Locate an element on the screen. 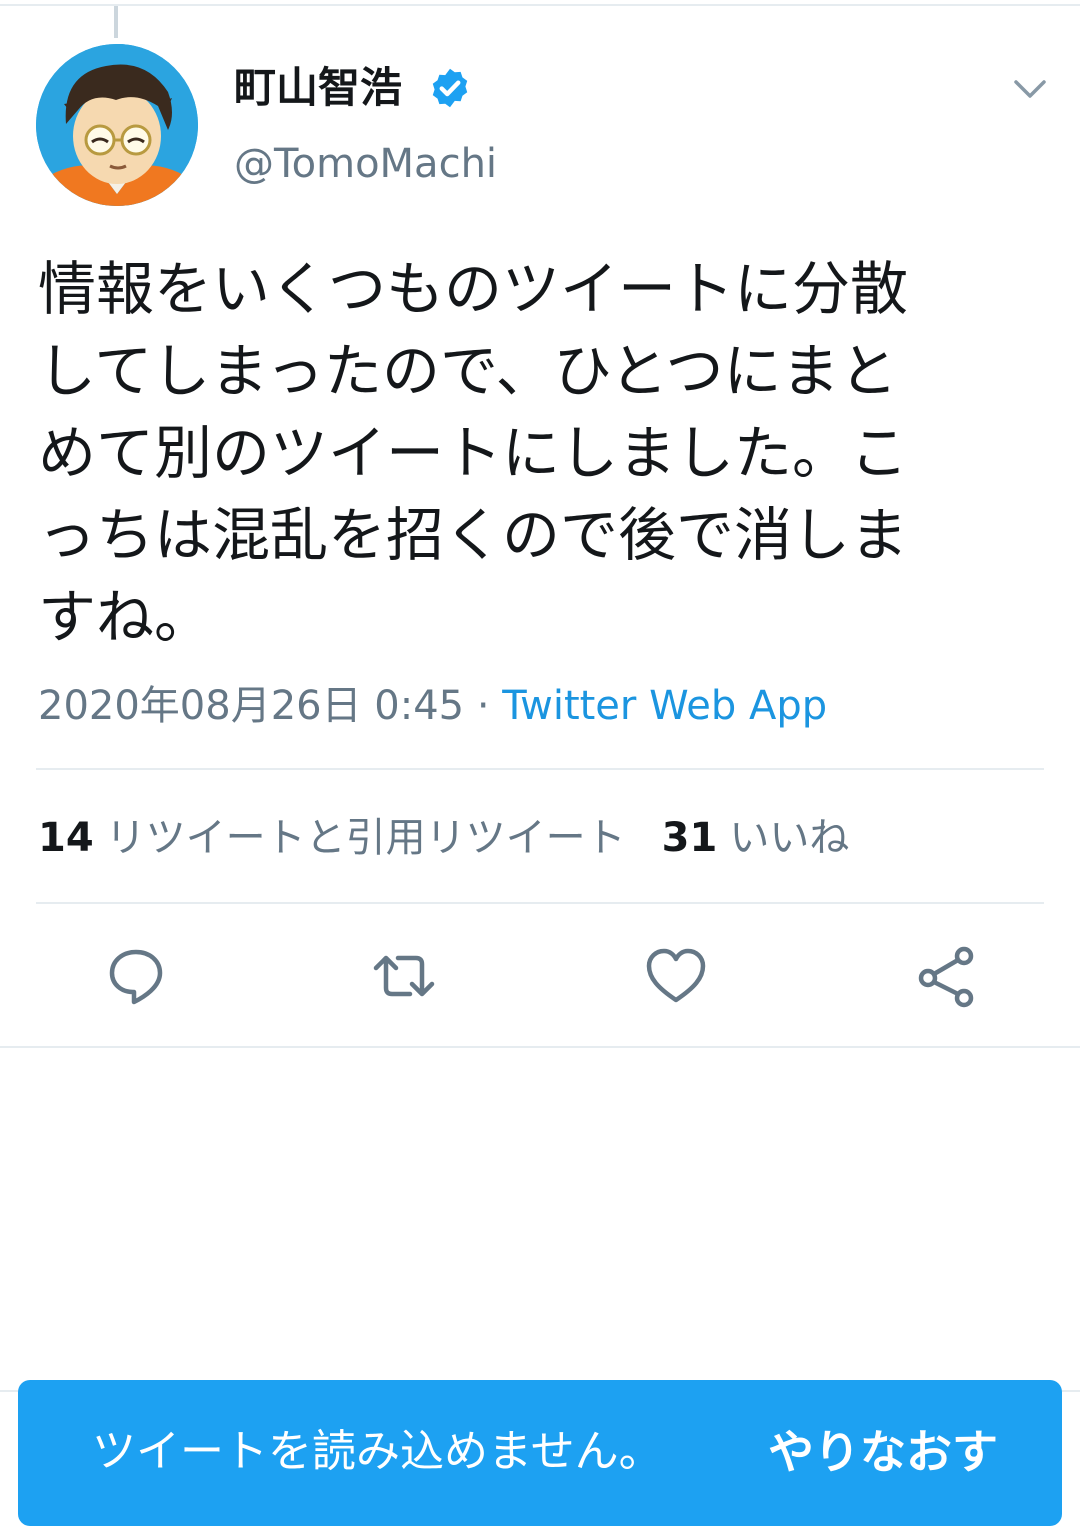 Image resolution: width=1080 pixels, height=1526 pixels. top-border is located at coordinates (540, 3).